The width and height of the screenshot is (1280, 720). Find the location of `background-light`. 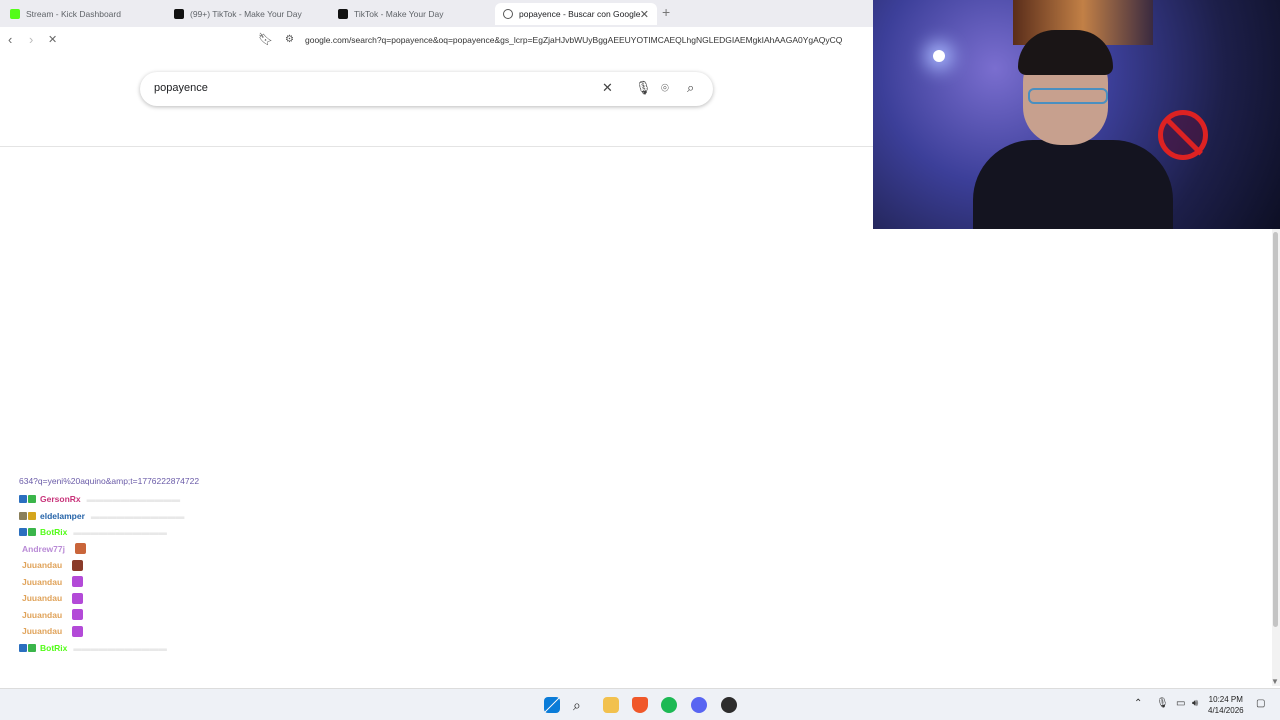

background-light is located at coordinates (939, 56).